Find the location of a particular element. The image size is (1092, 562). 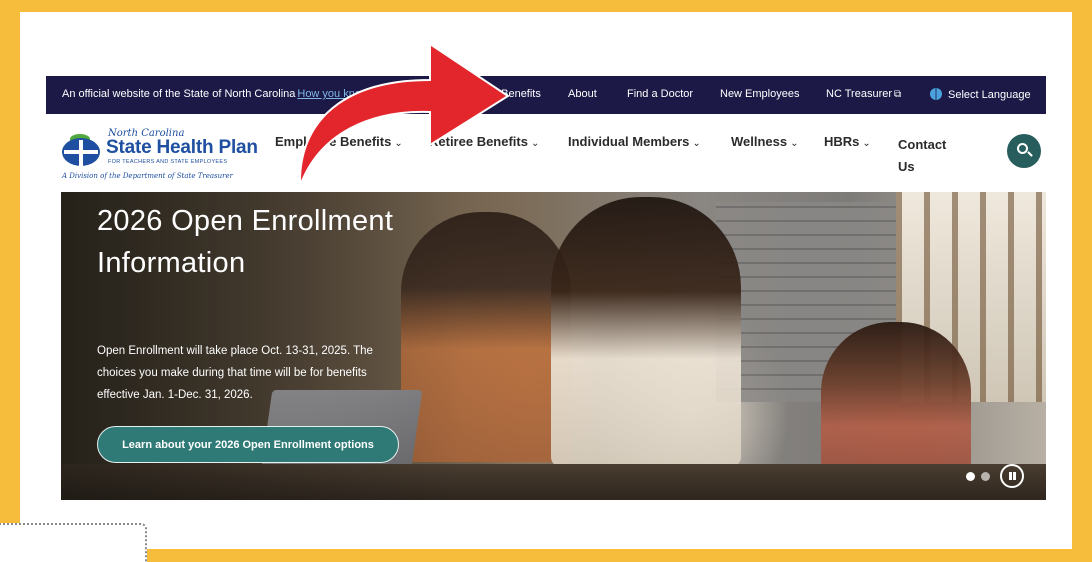

nav-individual-members: Individual Members ⌄ is located at coordinates (634, 141).